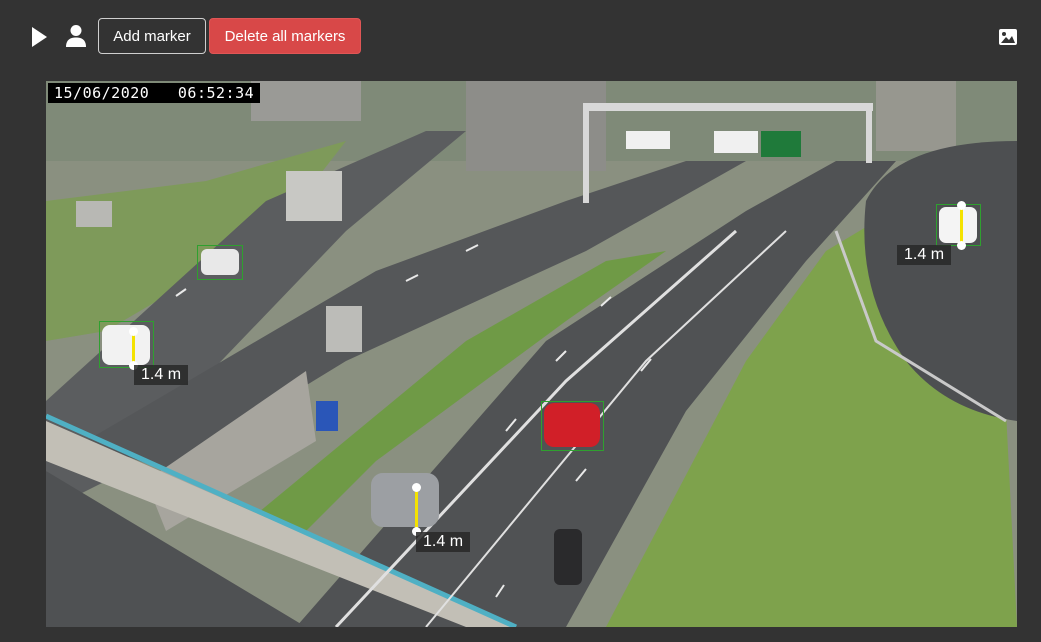 This screenshot has height=642, width=1041. What do you see at coordinates (154, 93) in the screenshot?
I see `camera-timestamp: 15/06/2020 06:52:34` at bounding box center [154, 93].